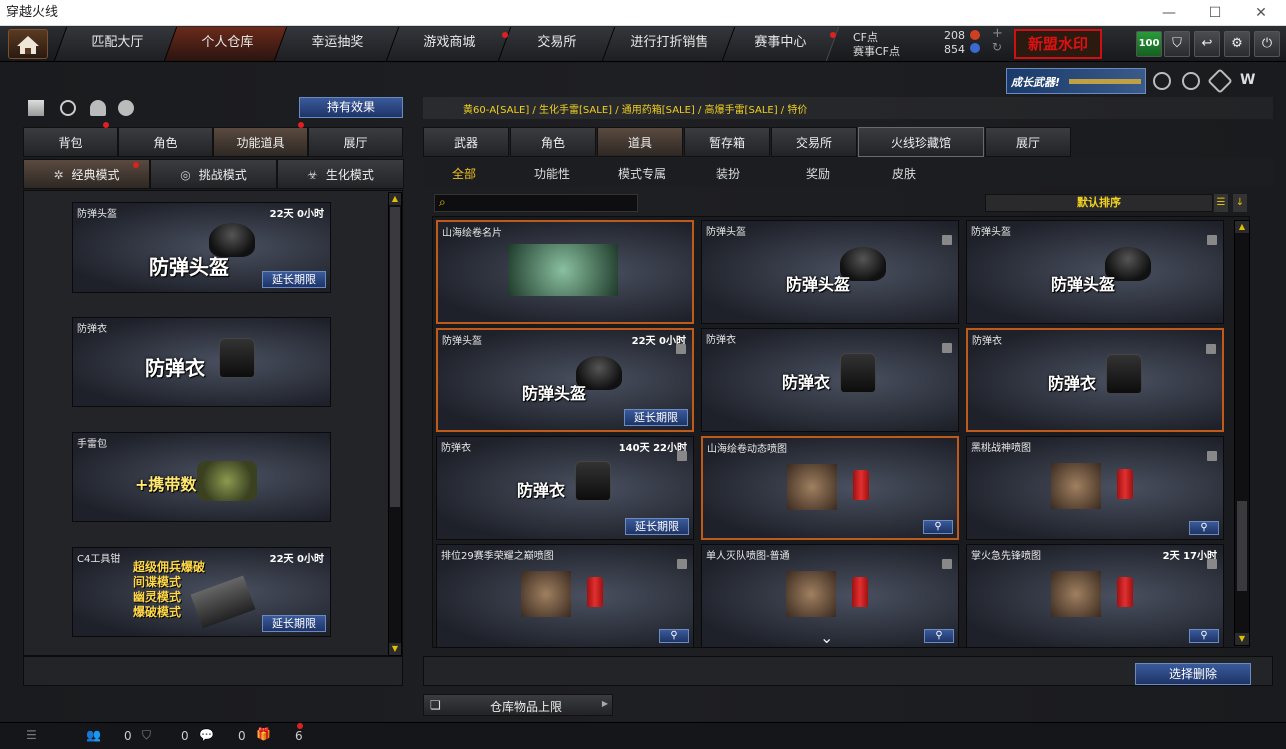 The image size is (1286, 749). I want to click on right-item-card: 排位29赛季荣耀之巅喷图 ⚲, so click(565, 596).